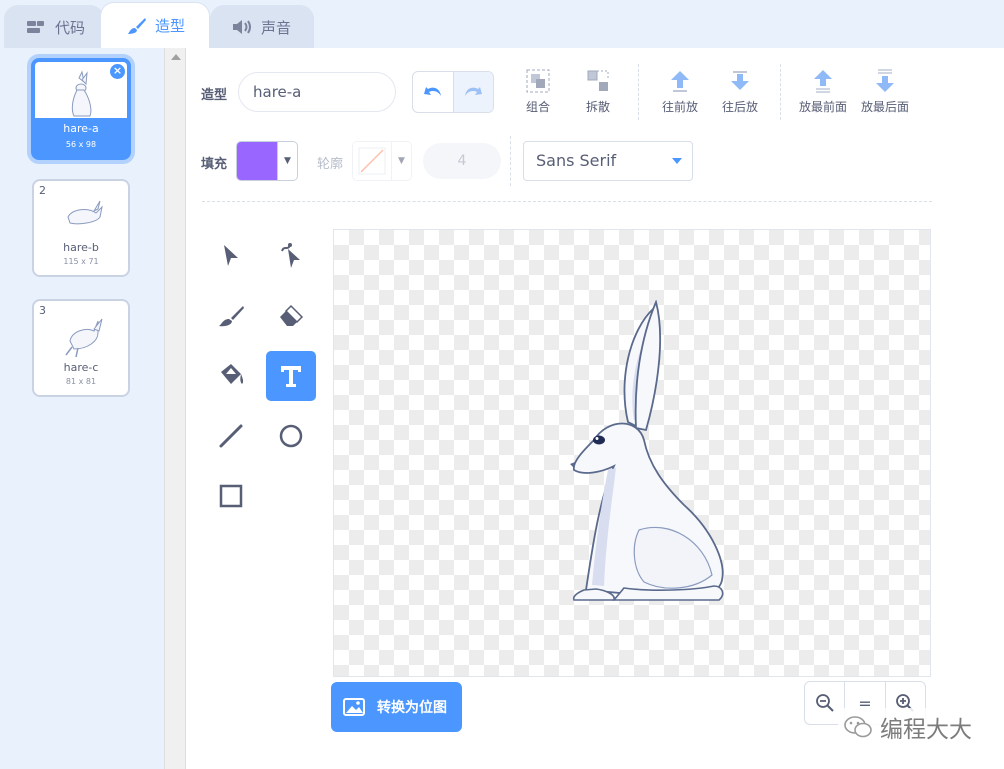  Describe the element at coordinates (257, 161) in the screenshot. I see `fill-color-swatch` at that location.